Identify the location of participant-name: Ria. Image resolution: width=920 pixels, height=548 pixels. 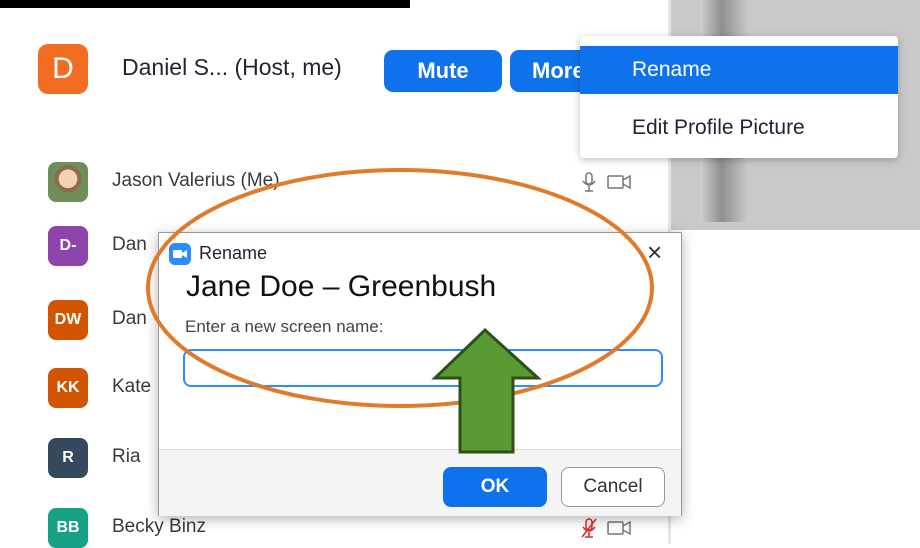
(126, 456).